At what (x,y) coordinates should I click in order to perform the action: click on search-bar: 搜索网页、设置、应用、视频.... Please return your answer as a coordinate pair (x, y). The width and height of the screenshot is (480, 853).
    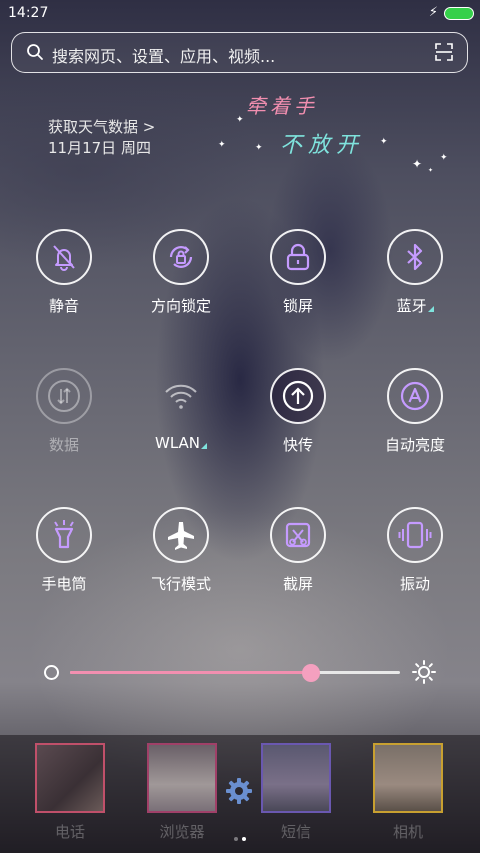
    Looking at the image, I should click on (239, 52).